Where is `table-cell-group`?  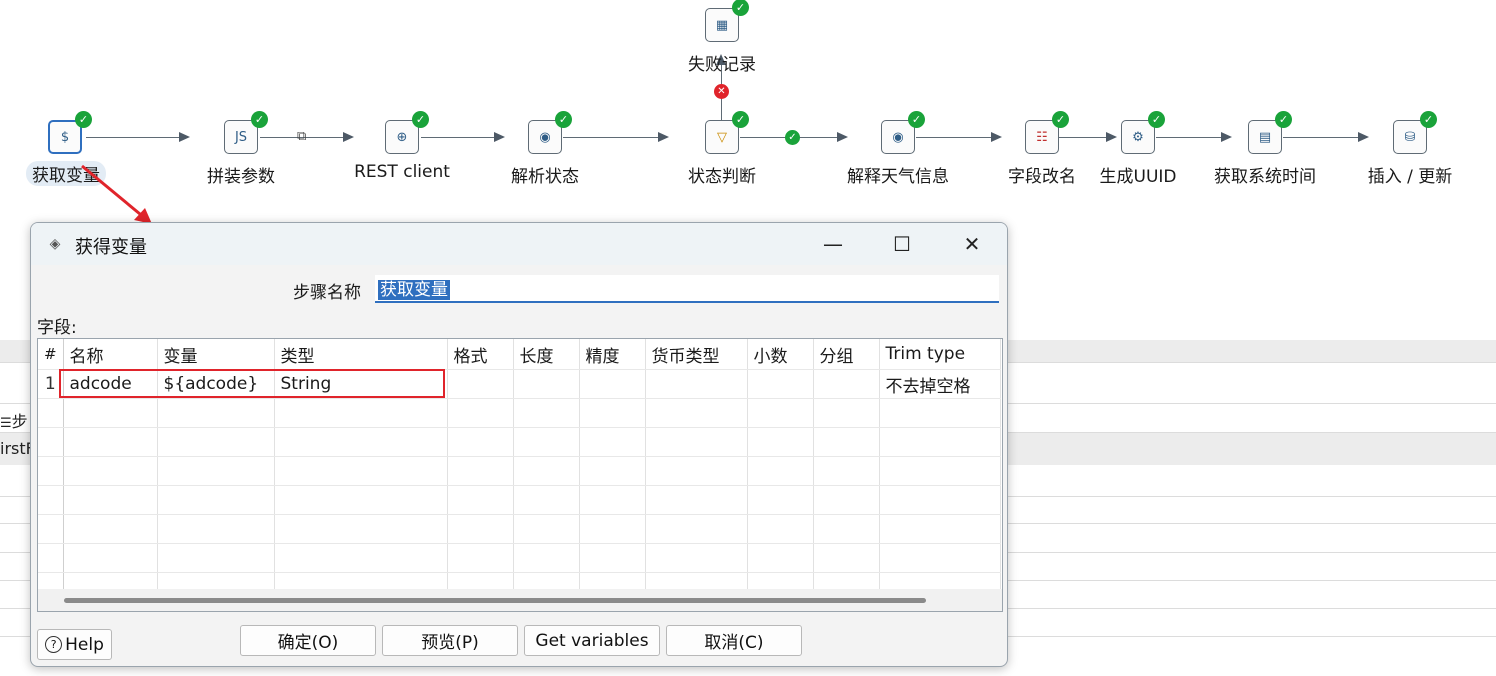
table-cell-group is located at coordinates (846, 384).